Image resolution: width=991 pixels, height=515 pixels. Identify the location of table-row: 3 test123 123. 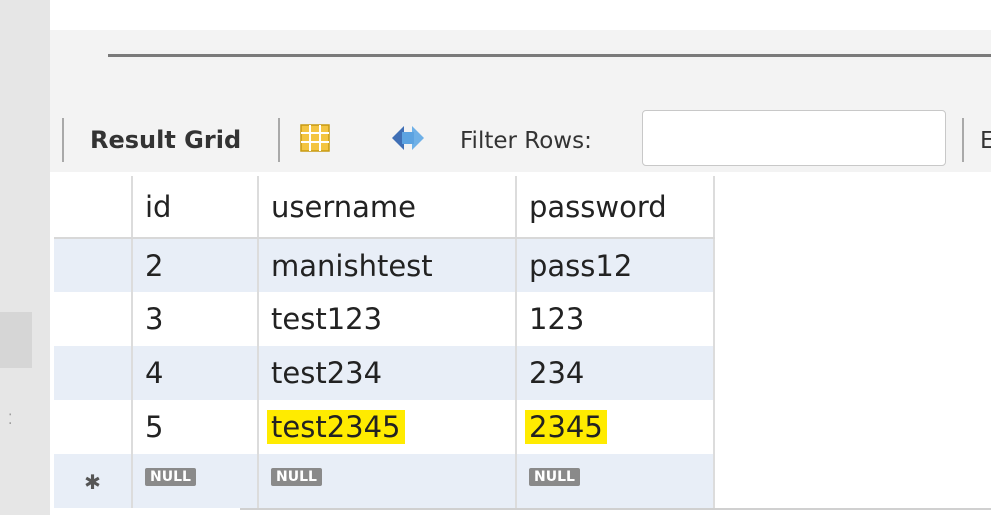
(384, 319).